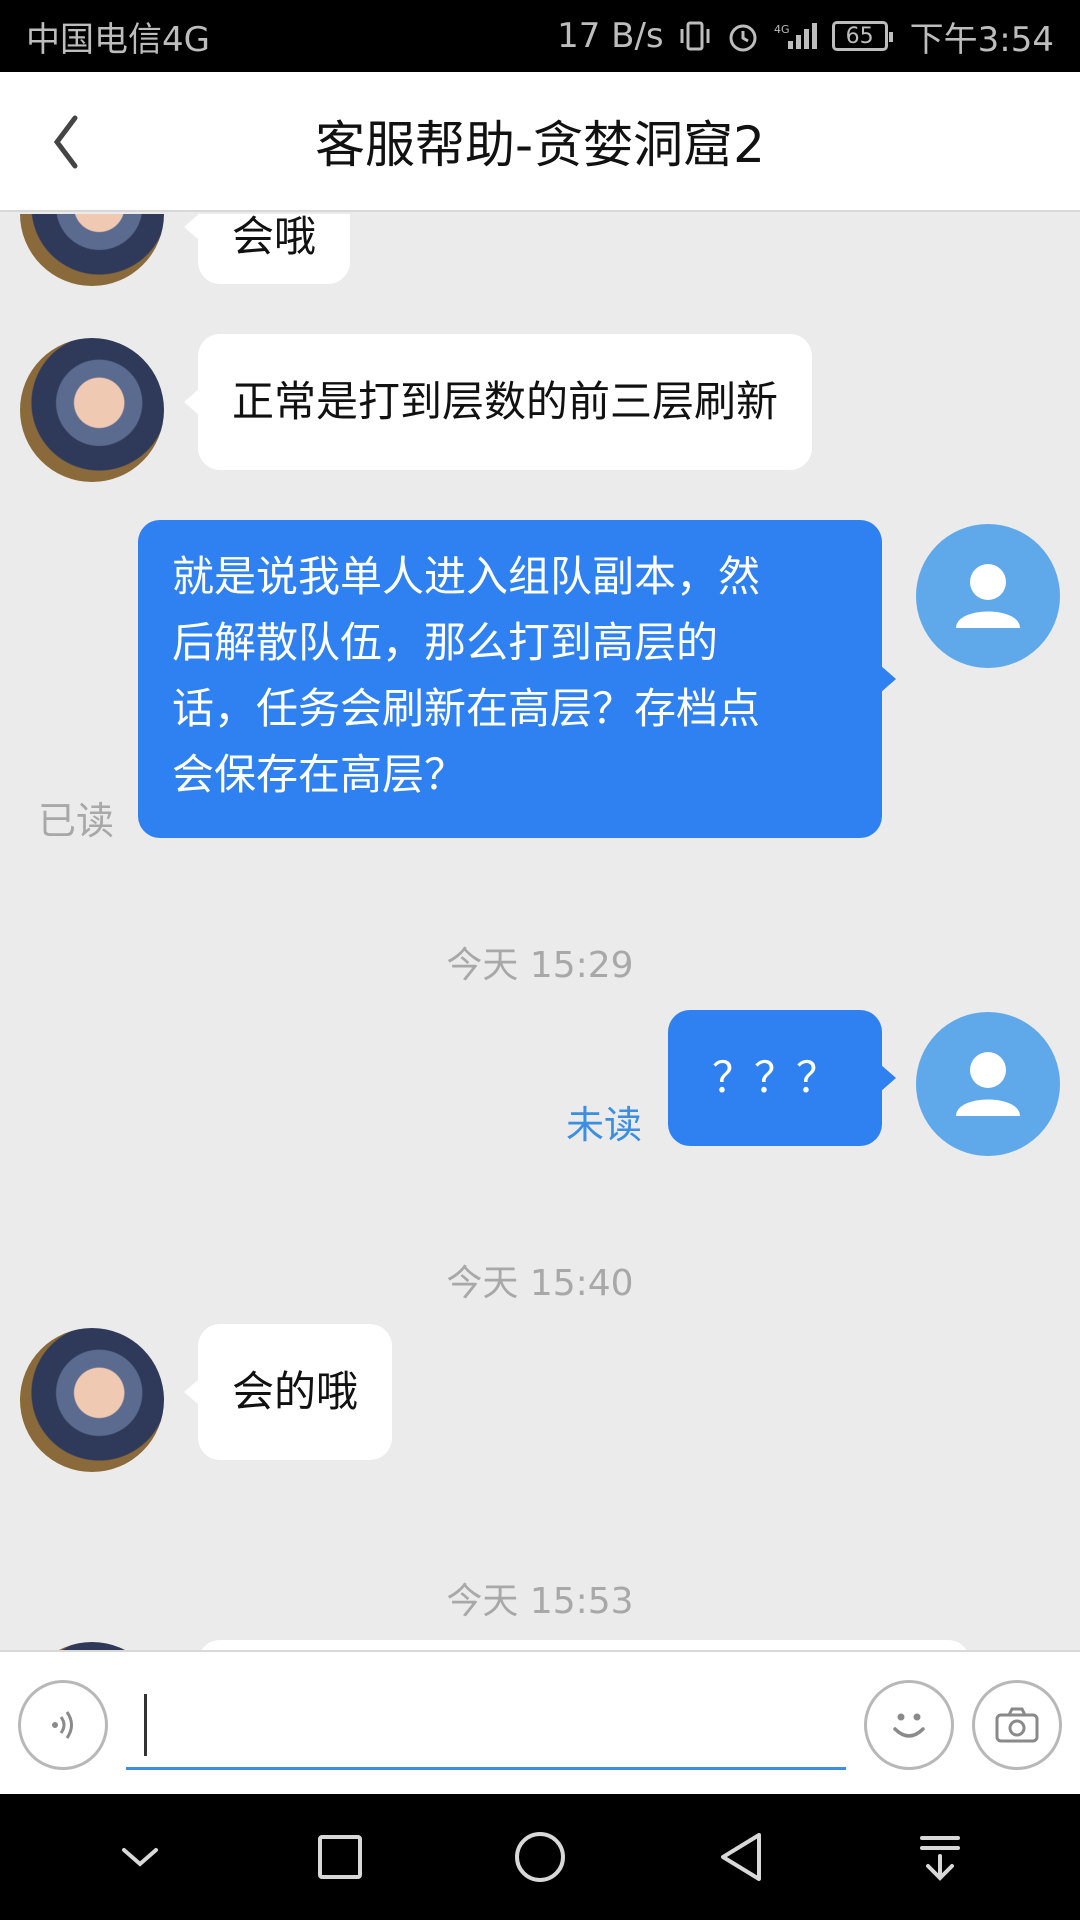  I want to click on circle-icon, so click(540, 1857).